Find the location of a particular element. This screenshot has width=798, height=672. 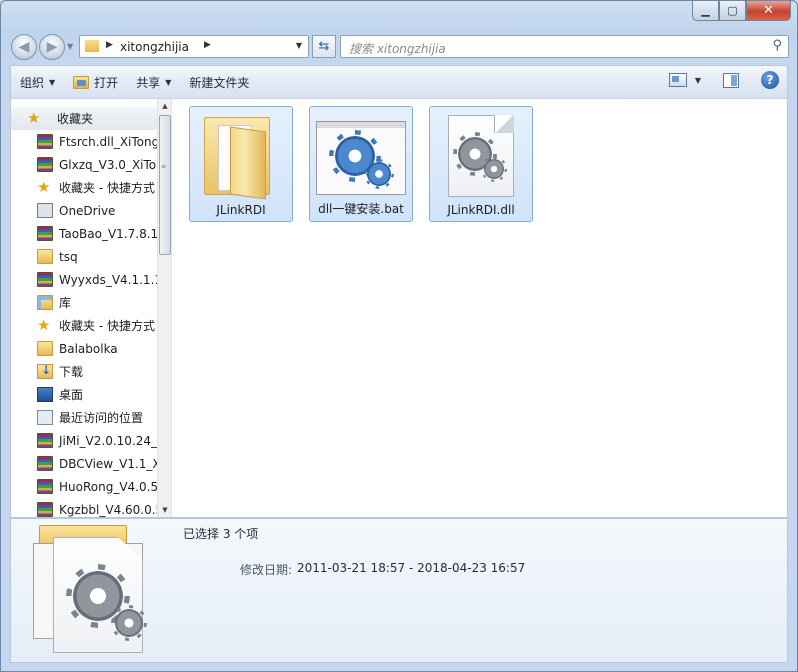

nav-item-label: Kgzbbl_V4.60.0.5 is located at coordinates (108, 509).